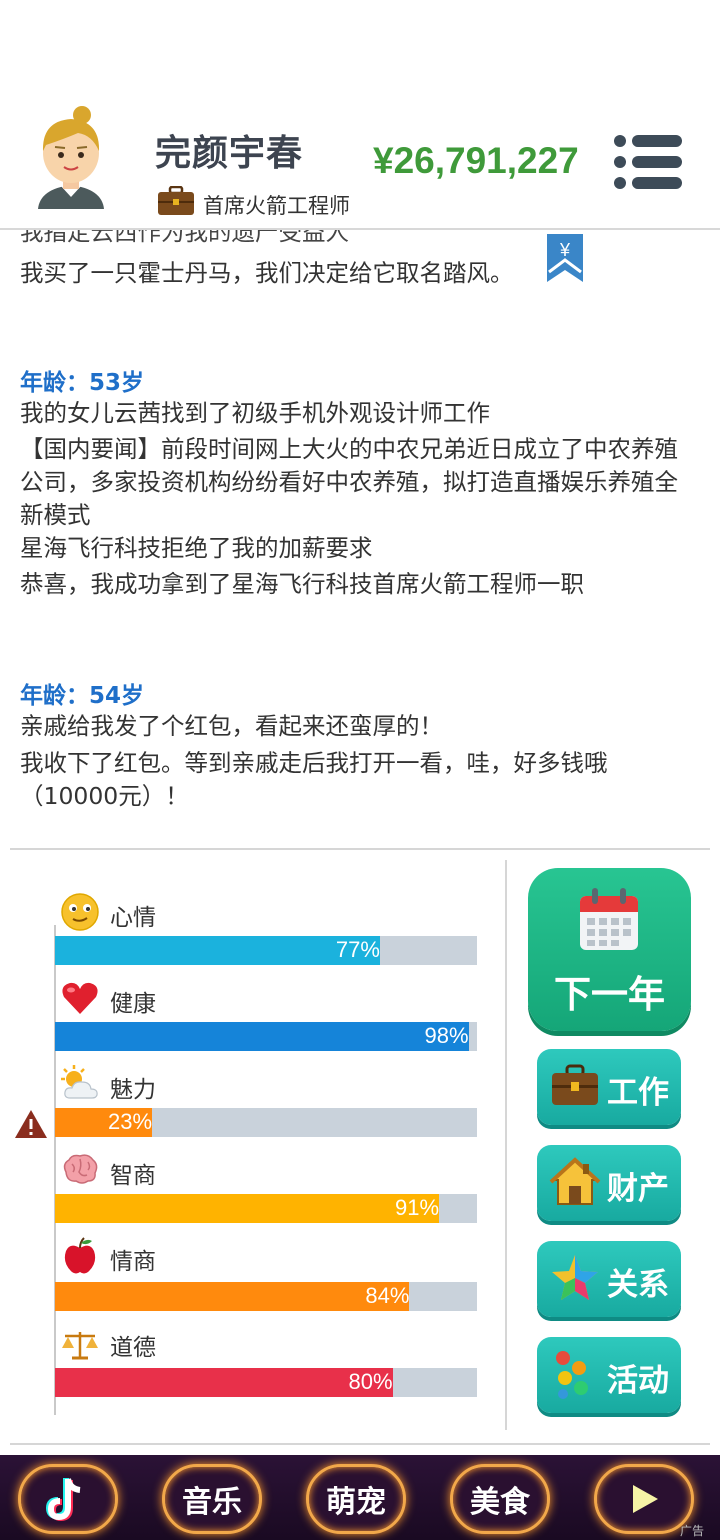 The image size is (720, 1540). What do you see at coordinates (387, 1295) in the screenshot?
I see `stat-percent-eq: 84%` at bounding box center [387, 1295].